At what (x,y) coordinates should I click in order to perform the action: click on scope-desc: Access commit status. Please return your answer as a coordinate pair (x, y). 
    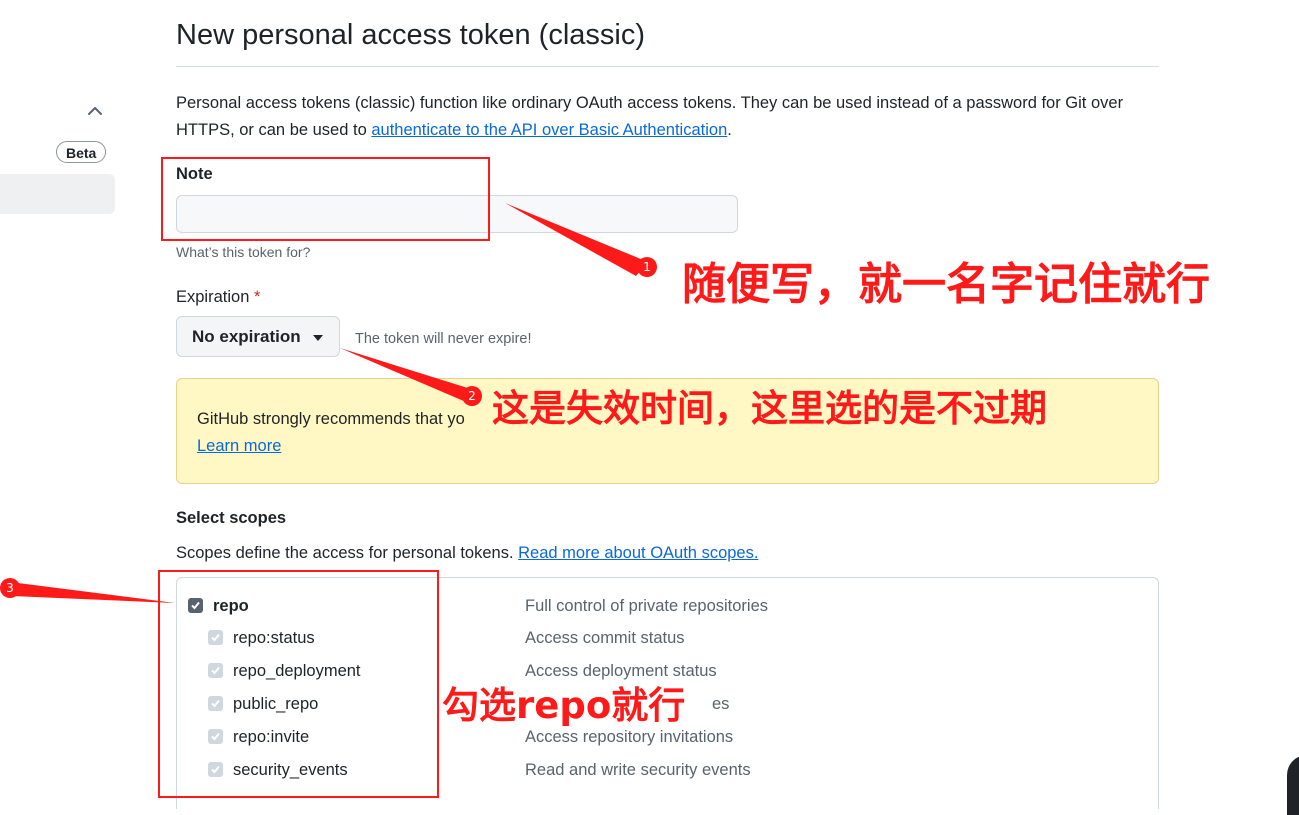
    Looking at the image, I should click on (605, 638).